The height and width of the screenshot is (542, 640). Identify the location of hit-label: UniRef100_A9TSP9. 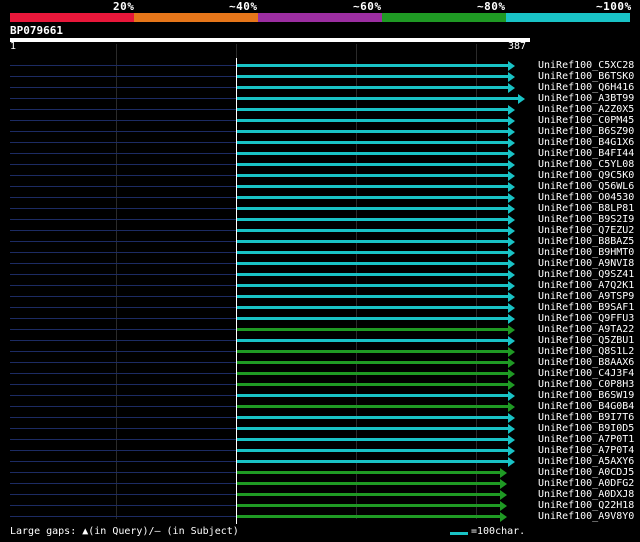
(586, 296).